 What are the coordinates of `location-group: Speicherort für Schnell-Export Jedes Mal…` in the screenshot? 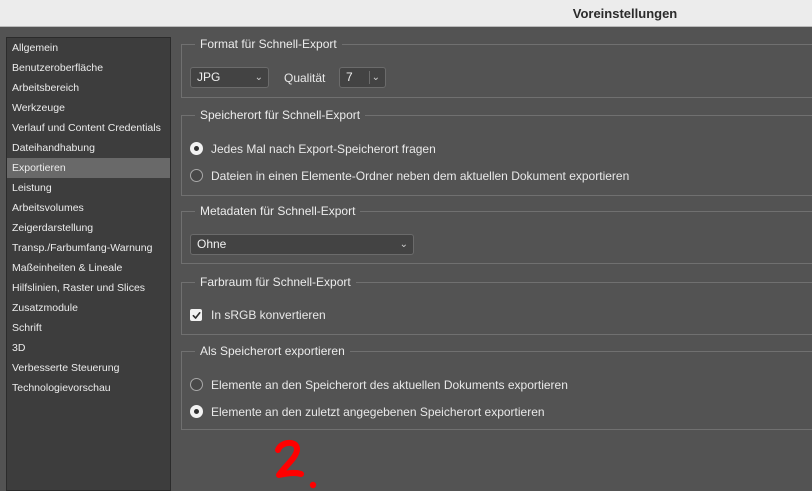 It's located at (496, 151).